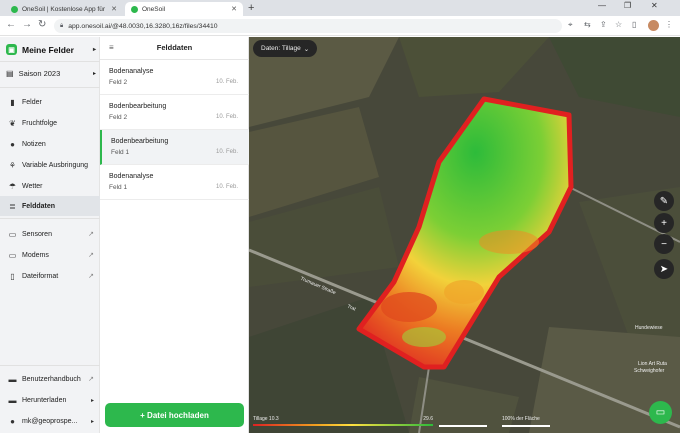 The height and width of the screenshot is (433, 680). Describe the element at coordinates (12, 186) in the screenshot. I see `umbrella-icon: ☂` at that location.